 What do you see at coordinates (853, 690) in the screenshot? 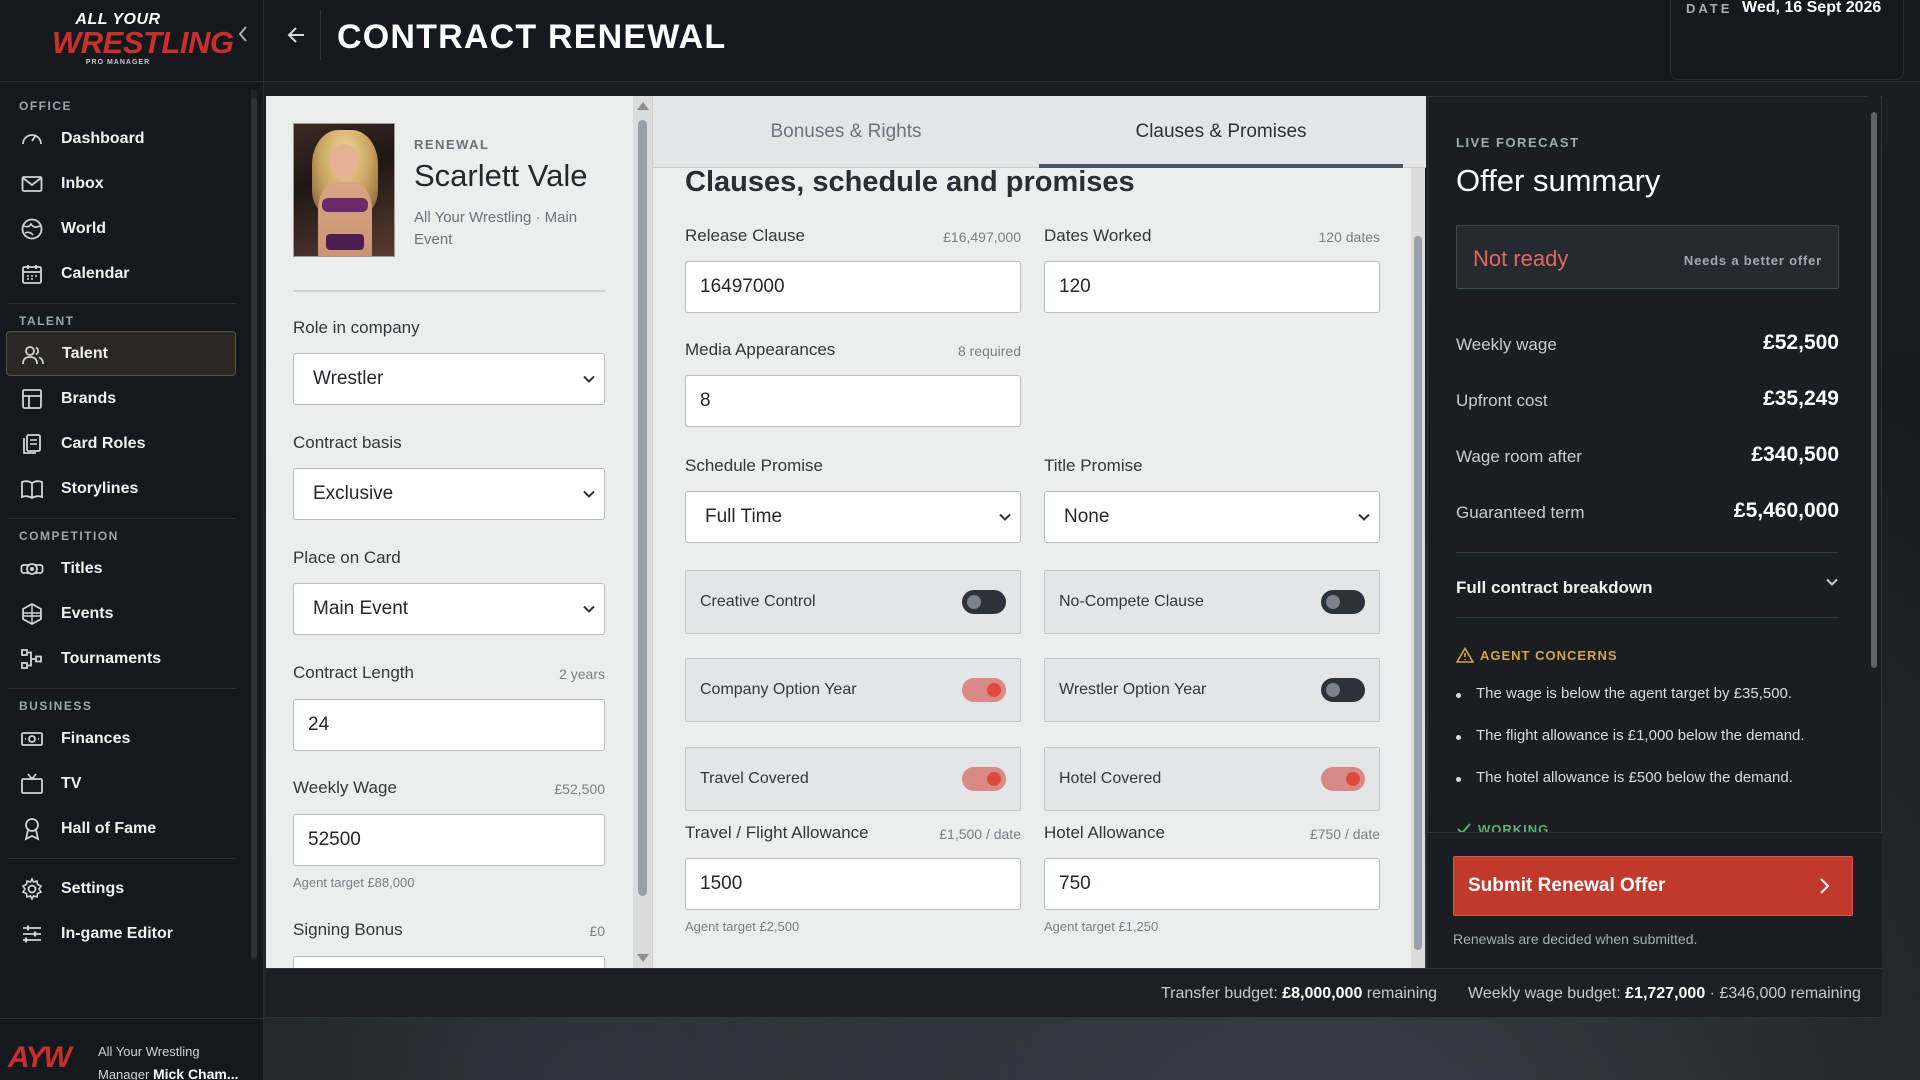
I see `company-option-card: Company Option Year` at bounding box center [853, 690].